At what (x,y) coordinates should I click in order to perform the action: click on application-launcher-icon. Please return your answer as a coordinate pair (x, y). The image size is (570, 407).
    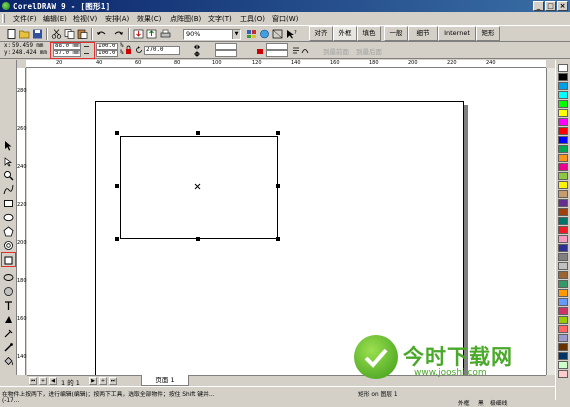
    Looking at the image, I should click on (251, 34).